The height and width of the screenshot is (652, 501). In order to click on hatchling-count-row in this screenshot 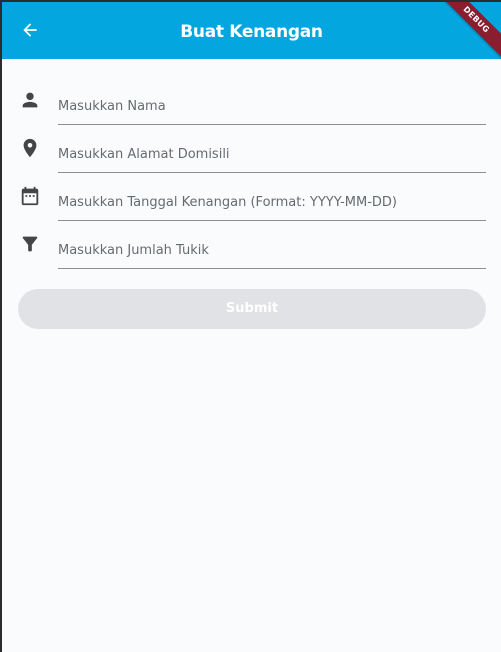, I will do `click(251, 236)`.